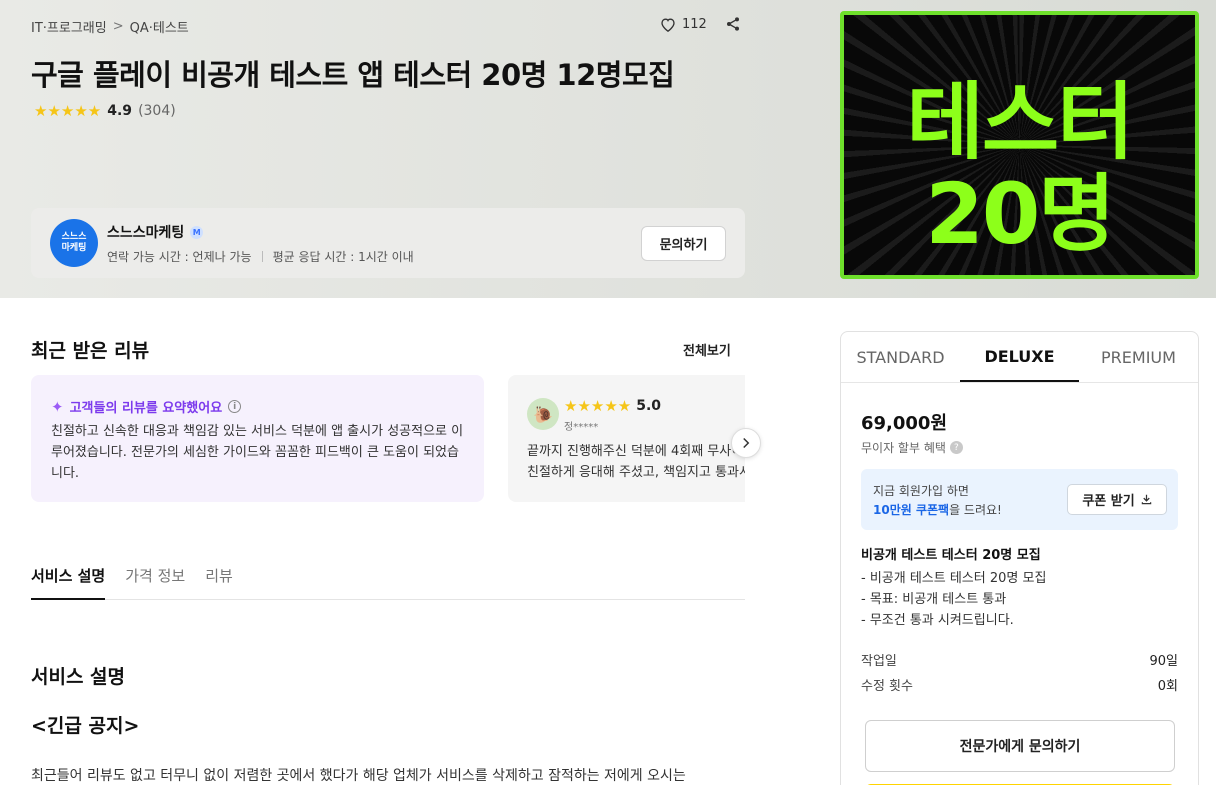 The image size is (1216, 785). What do you see at coordinates (74, 237) in the screenshot?
I see `avatar-line1: 스느스` at bounding box center [74, 237].